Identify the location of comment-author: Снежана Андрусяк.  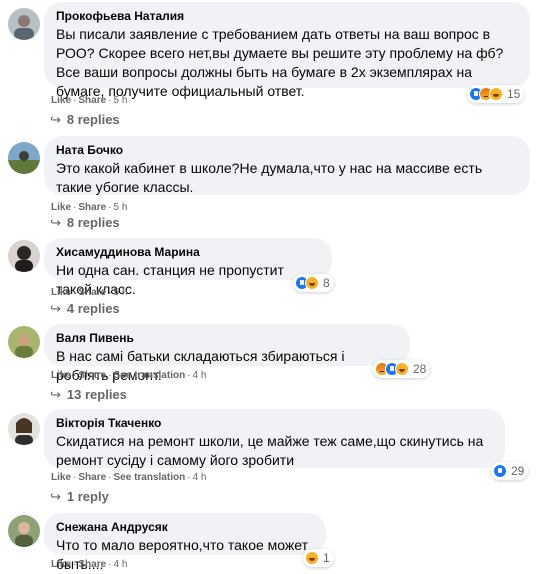
(185, 527).